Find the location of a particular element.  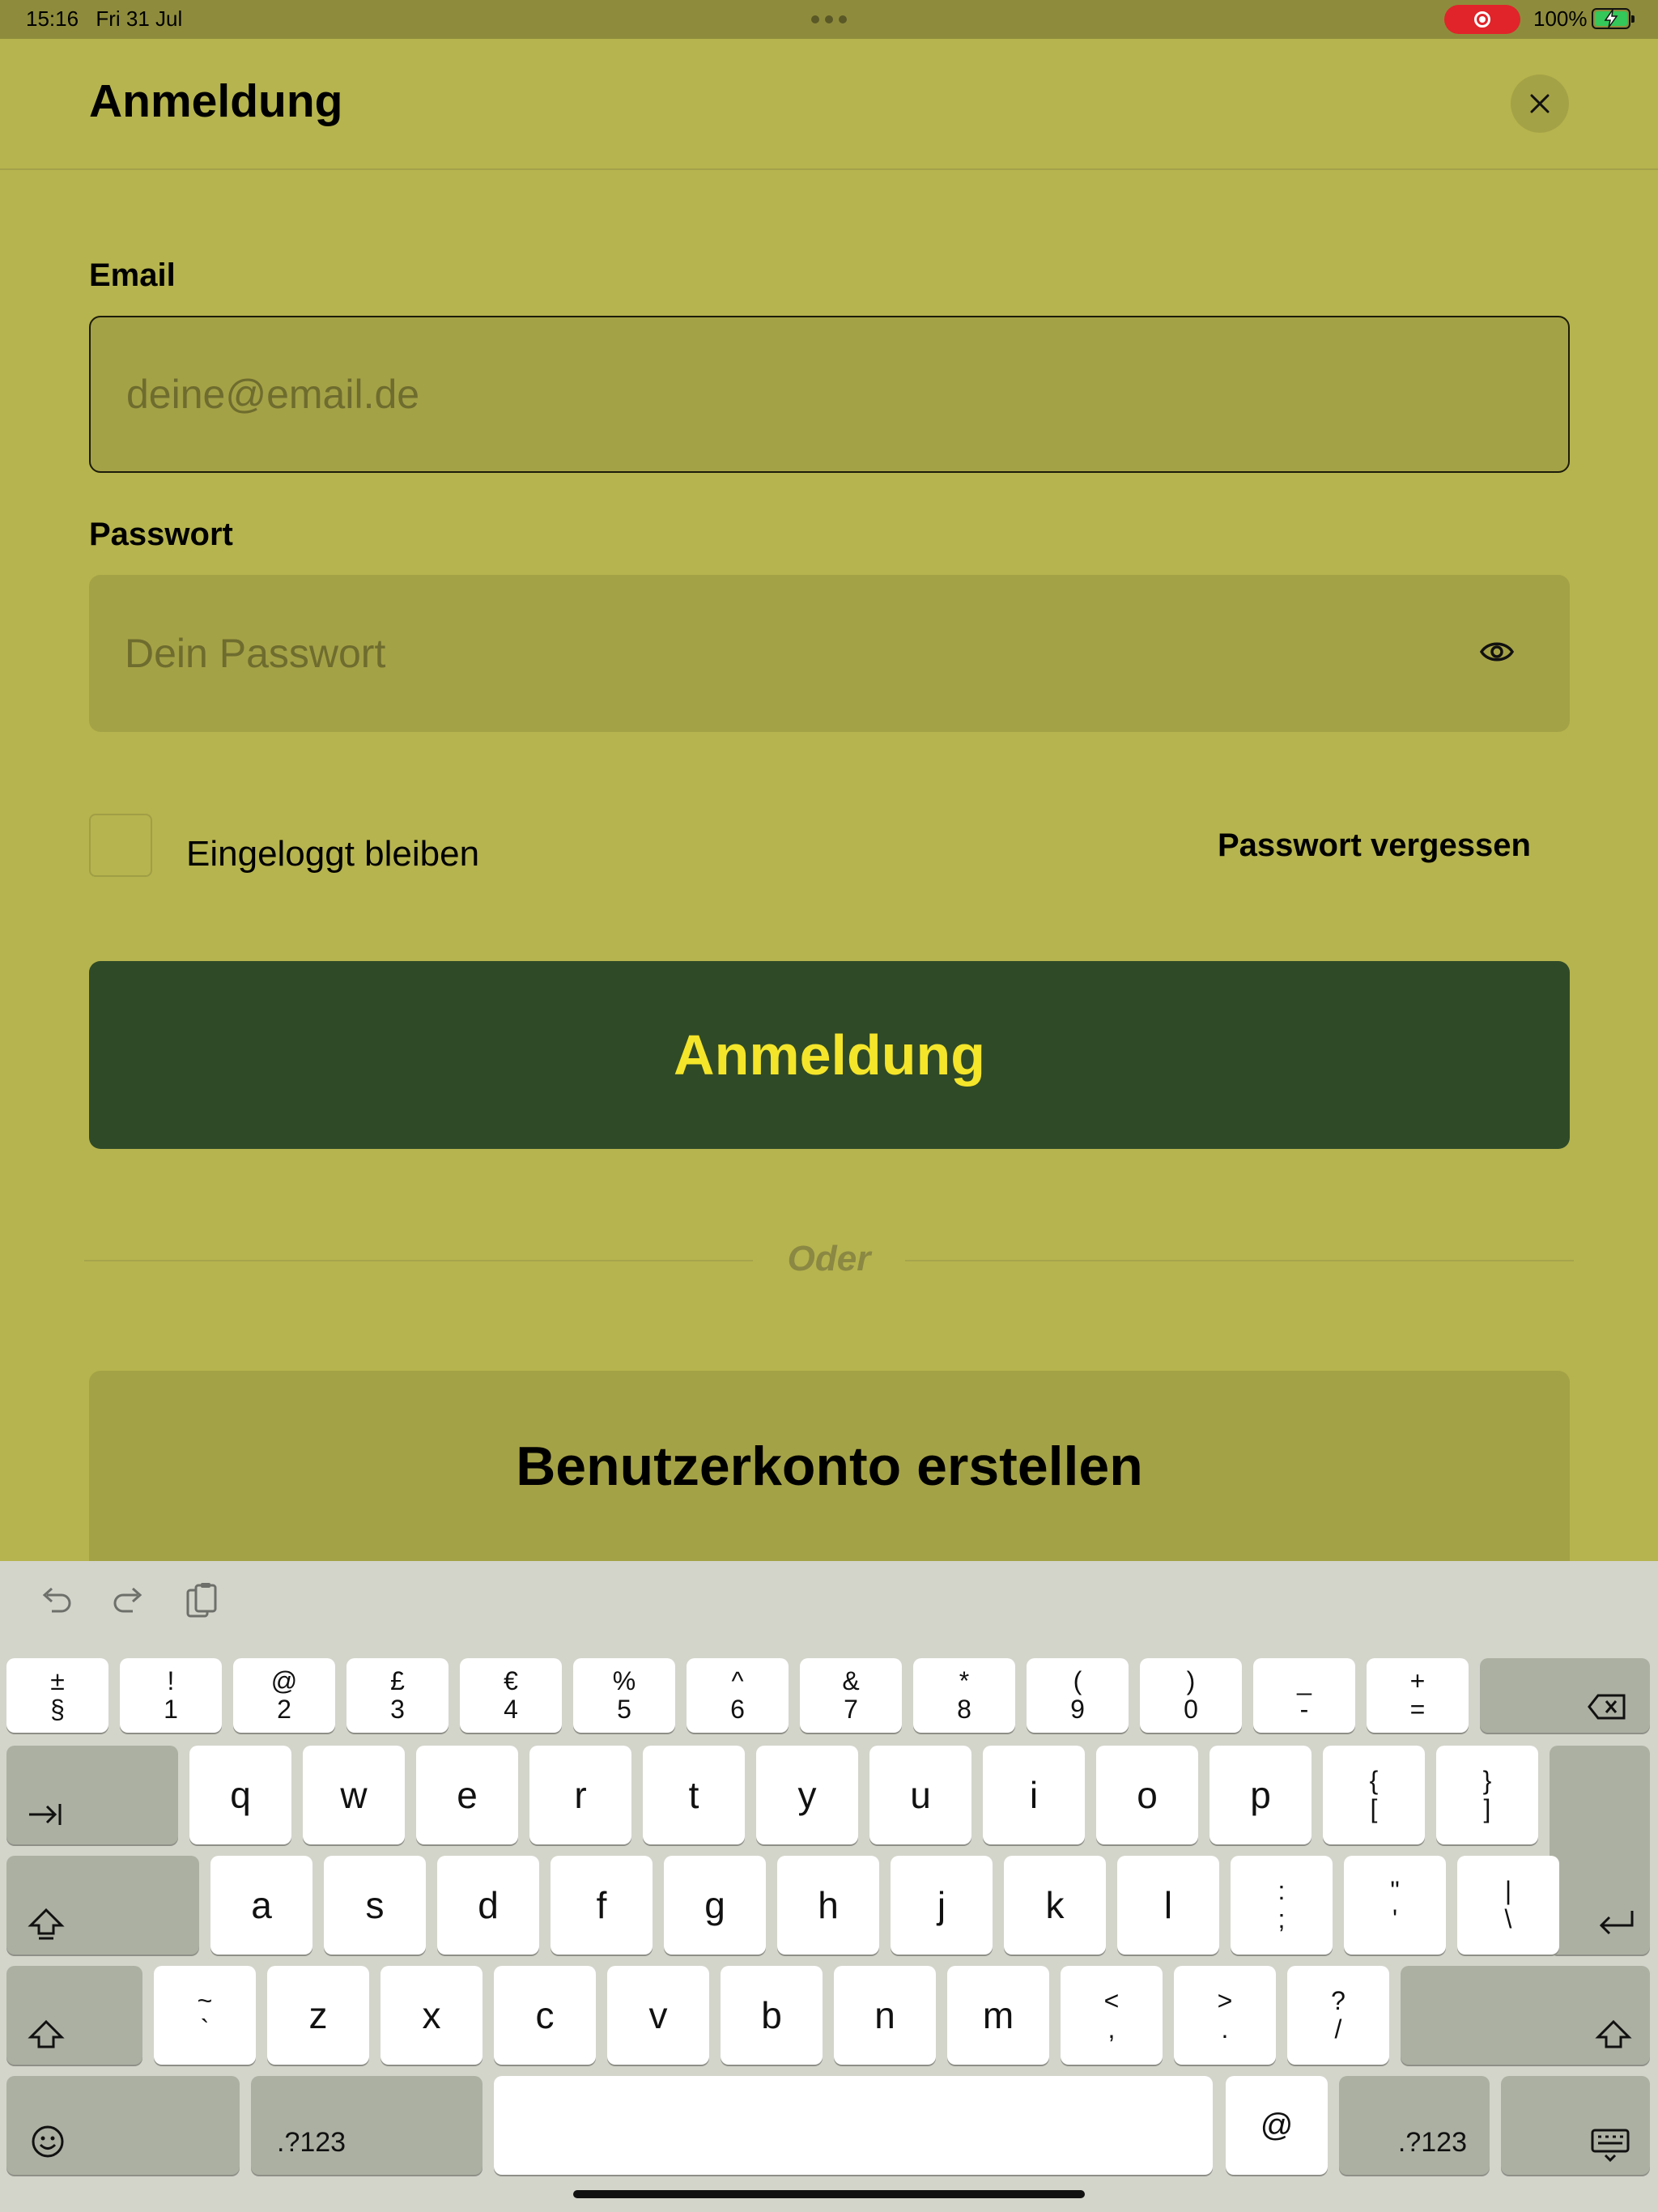

key-letter-p: p is located at coordinates (1260, 1795).